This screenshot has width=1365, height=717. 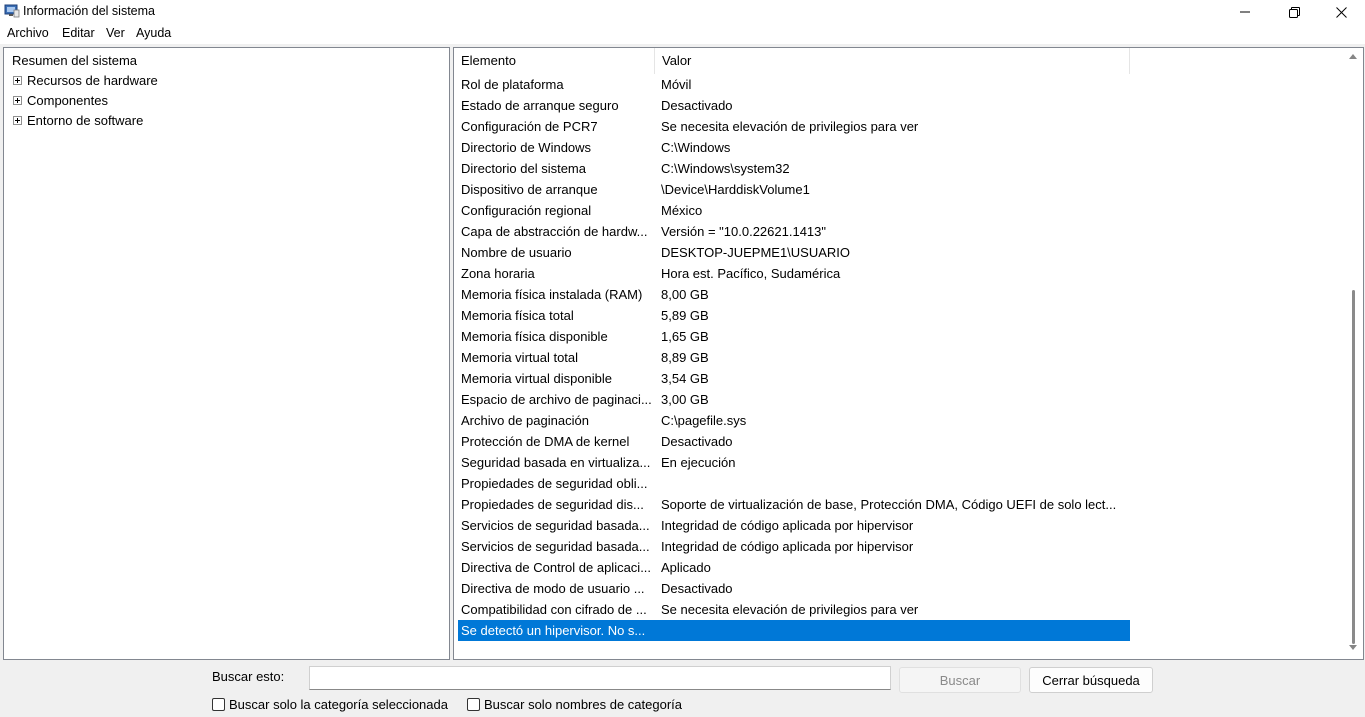 I want to click on tree-item-label: Resumen del sistema, so click(x=74, y=60).